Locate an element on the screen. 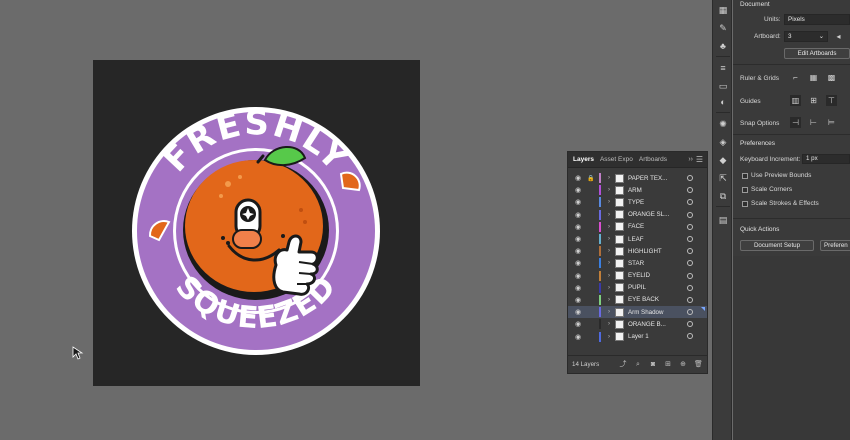 This screenshot has width=850, height=440. edit-artboards-button: Edit Artboards is located at coordinates (817, 53).